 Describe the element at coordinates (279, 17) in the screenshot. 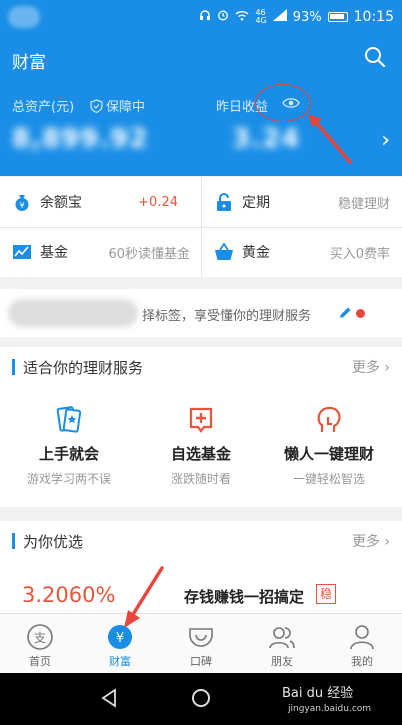

I see `signal-icon` at that location.